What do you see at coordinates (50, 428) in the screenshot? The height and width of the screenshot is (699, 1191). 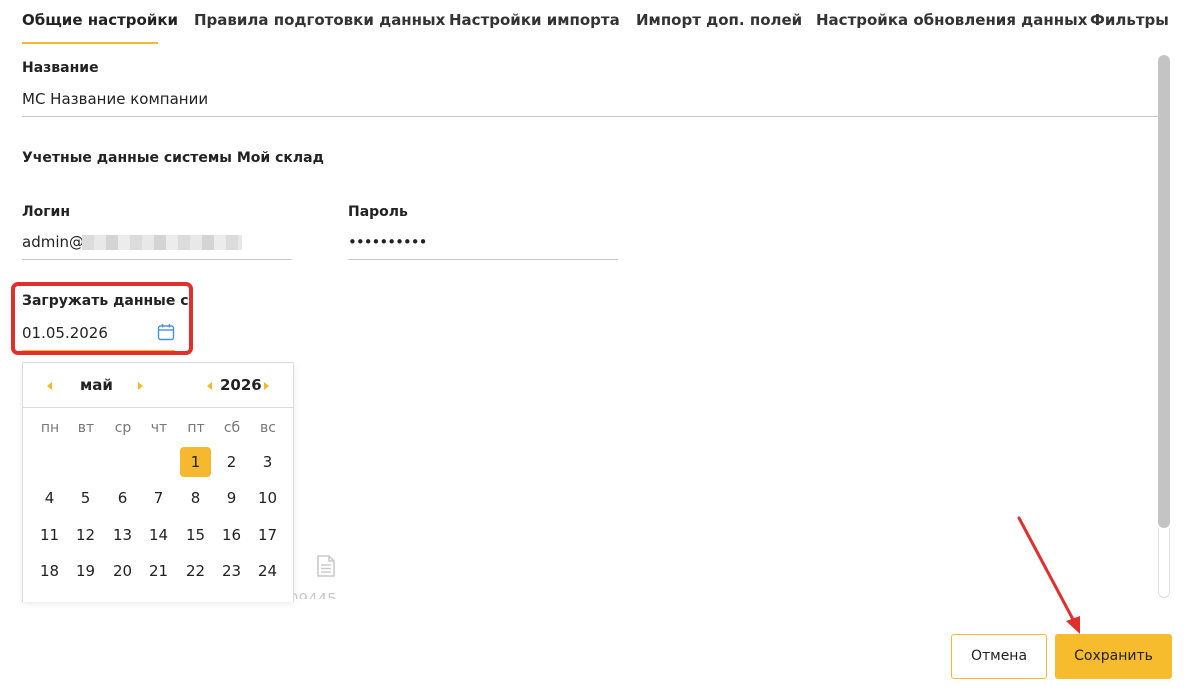 I see `weekday-label: пн` at bounding box center [50, 428].